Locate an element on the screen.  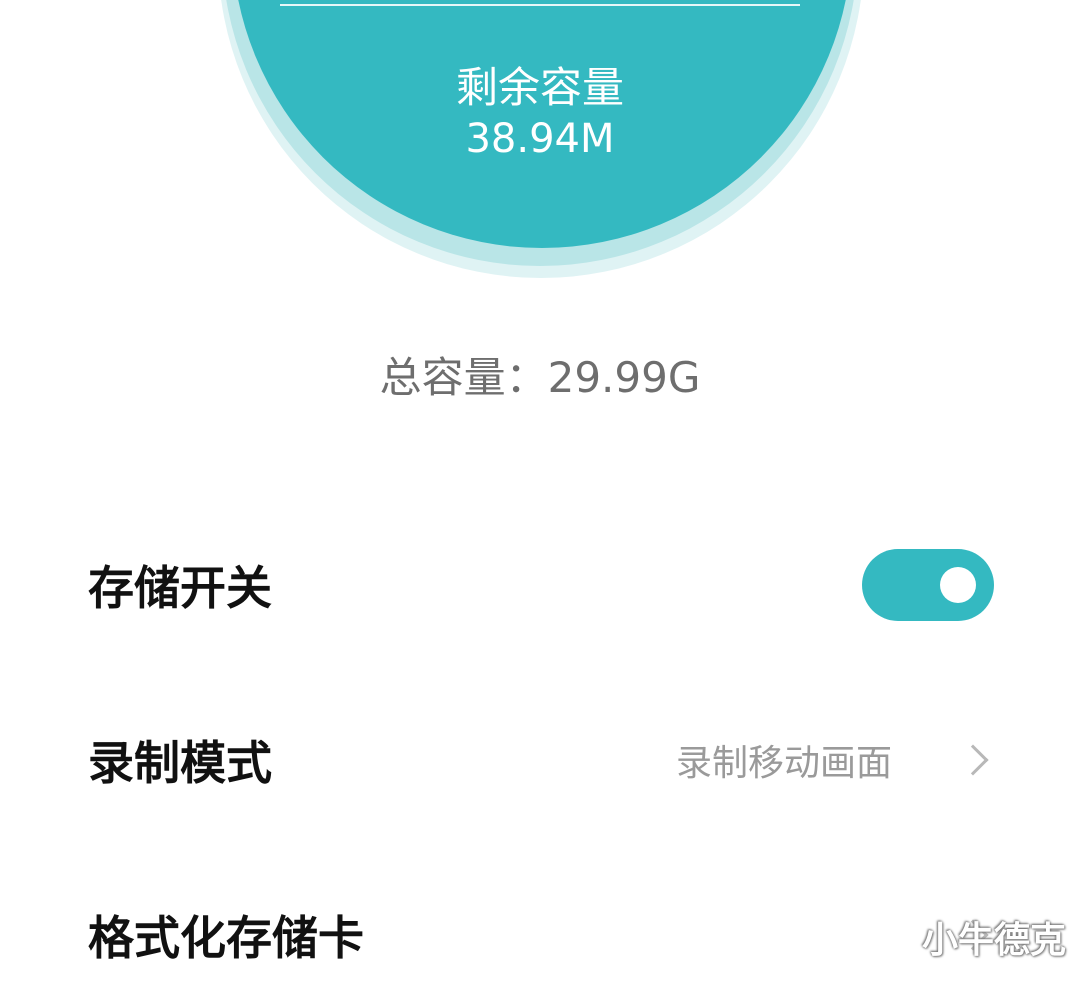
record-mode-row: 录制模式 录制移动画面 is located at coordinates (540, 760).